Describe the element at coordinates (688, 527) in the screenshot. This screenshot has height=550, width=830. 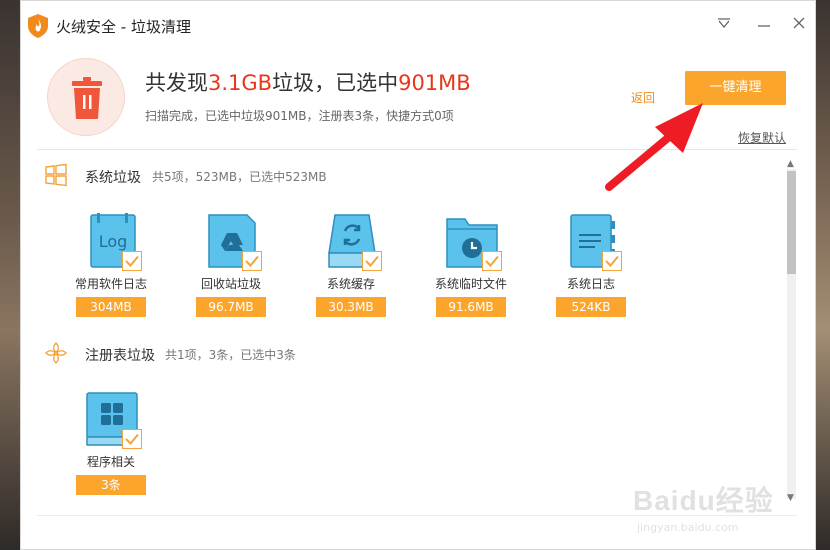
I see `watermark-sub: jingyan.baidu.com` at that location.